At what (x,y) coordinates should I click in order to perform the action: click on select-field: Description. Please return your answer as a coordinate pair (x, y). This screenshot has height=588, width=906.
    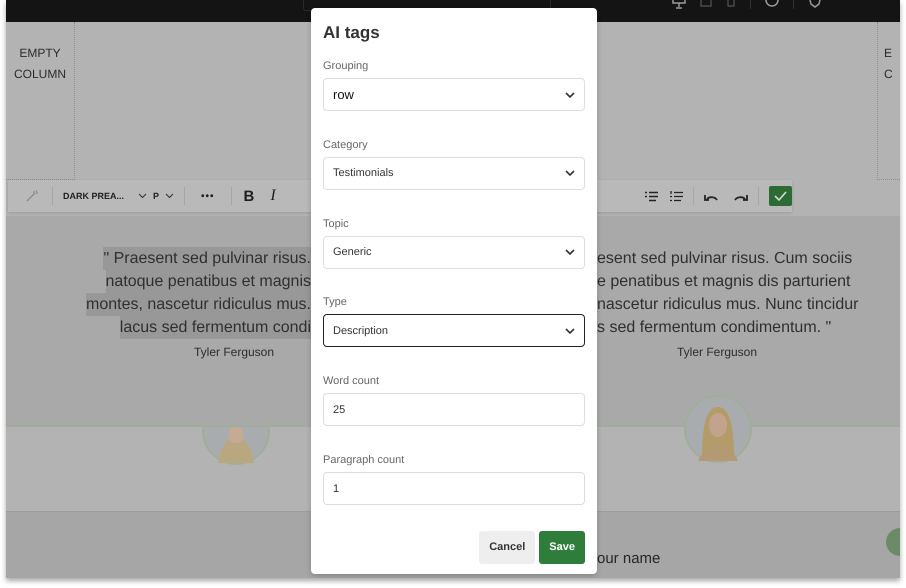
    Looking at the image, I should click on (454, 331).